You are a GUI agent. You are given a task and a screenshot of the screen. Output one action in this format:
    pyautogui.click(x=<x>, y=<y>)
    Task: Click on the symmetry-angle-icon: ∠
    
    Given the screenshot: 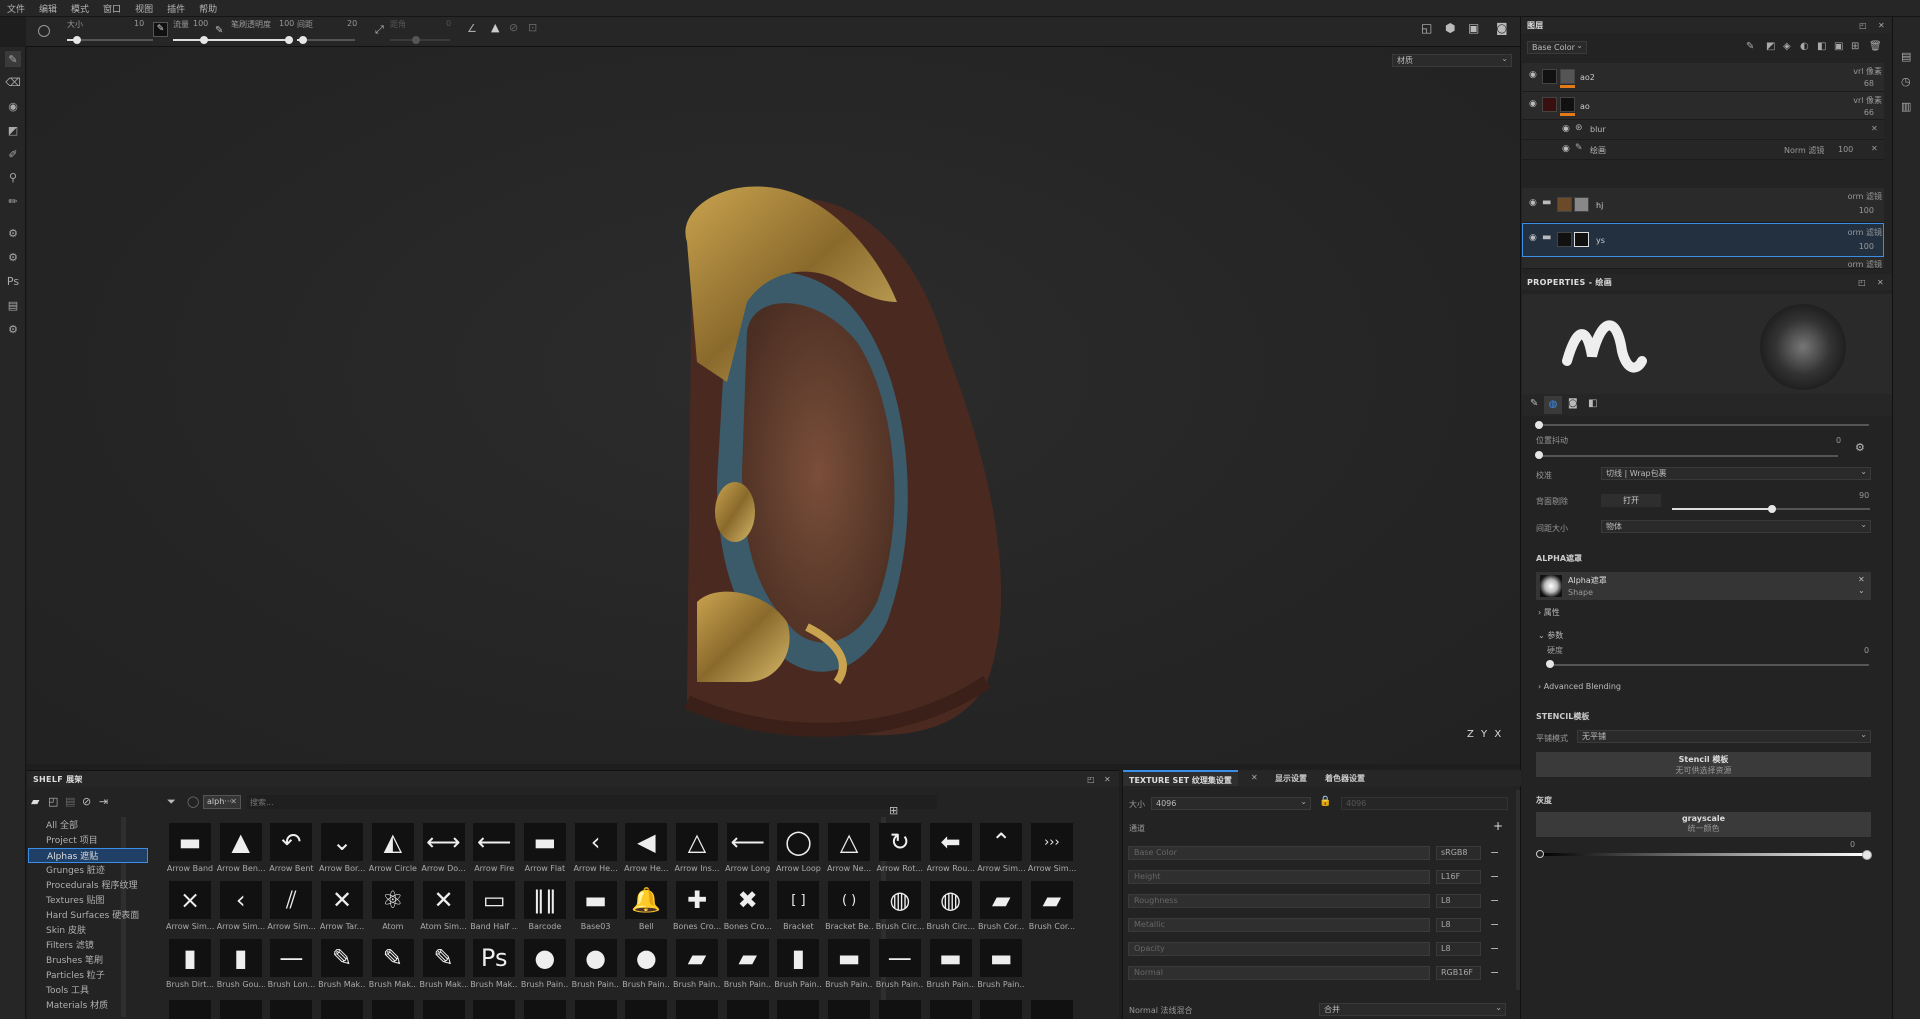 What is the action you would take?
    pyautogui.click(x=472, y=28)
    